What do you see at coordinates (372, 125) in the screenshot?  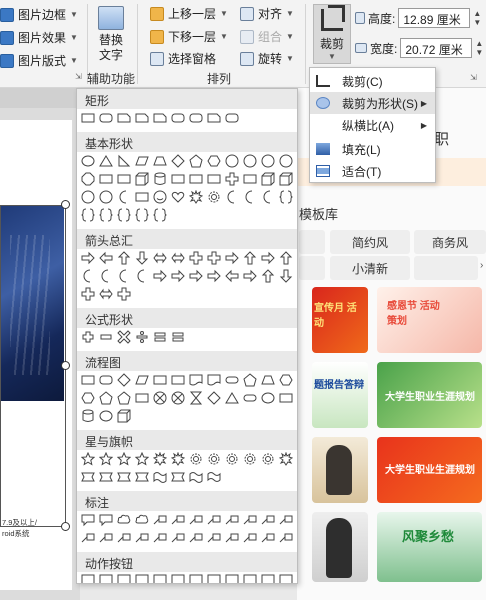 I see `menu-item-aspect-ratio: 纵横比(A) ▶` at bounding box center [372, 125].